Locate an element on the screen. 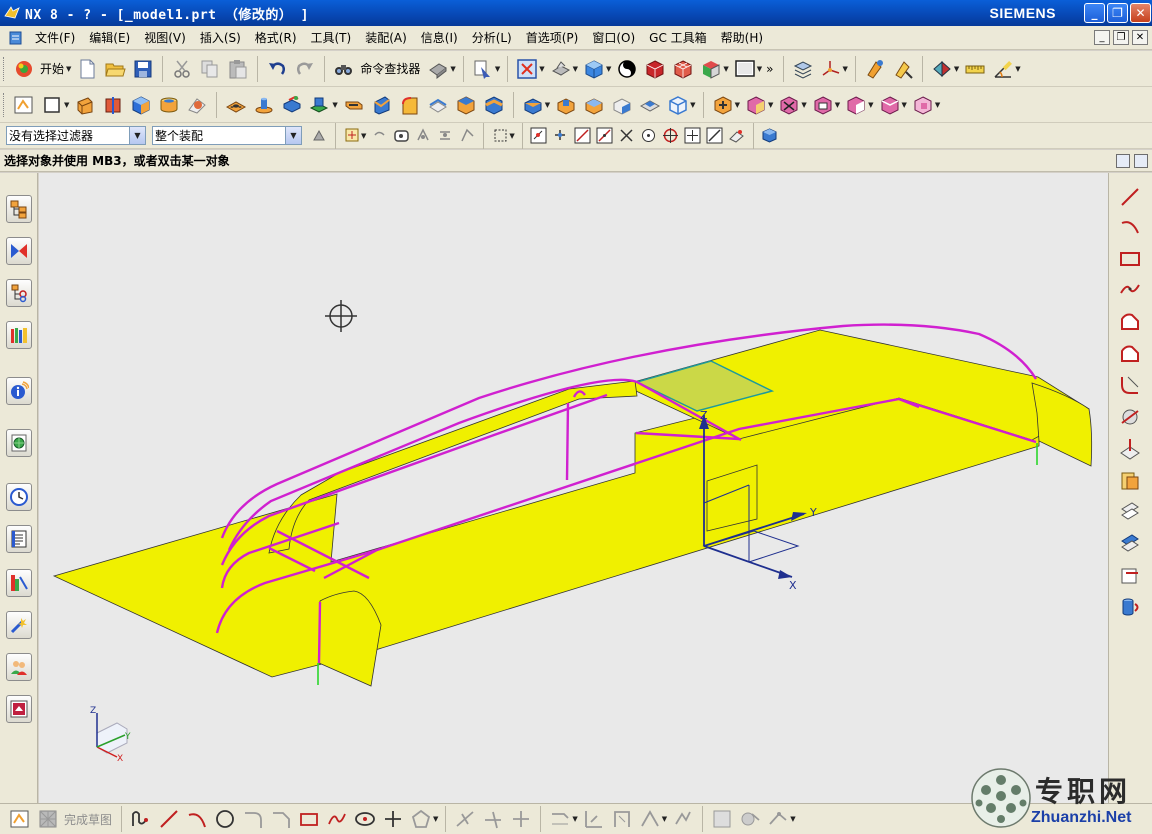 The height and width of the screenshot is (834, 1152). nx-app-icon is located at coordinates (12, 13).